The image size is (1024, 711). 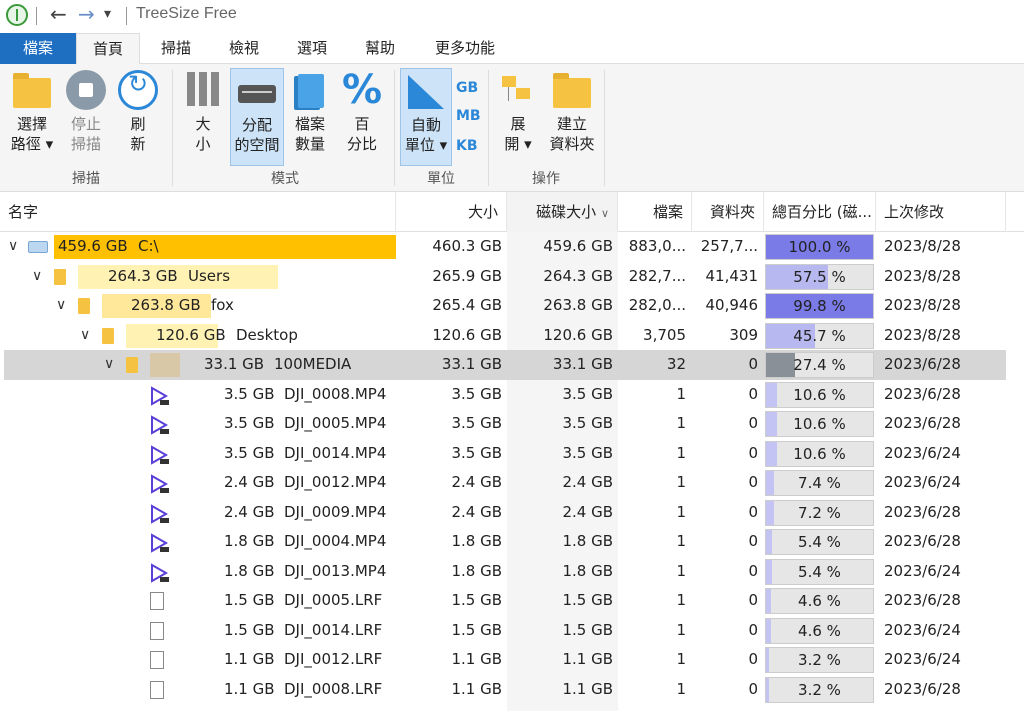 I want to click on unit-kb-button: KB, so click(x=467, y=146).